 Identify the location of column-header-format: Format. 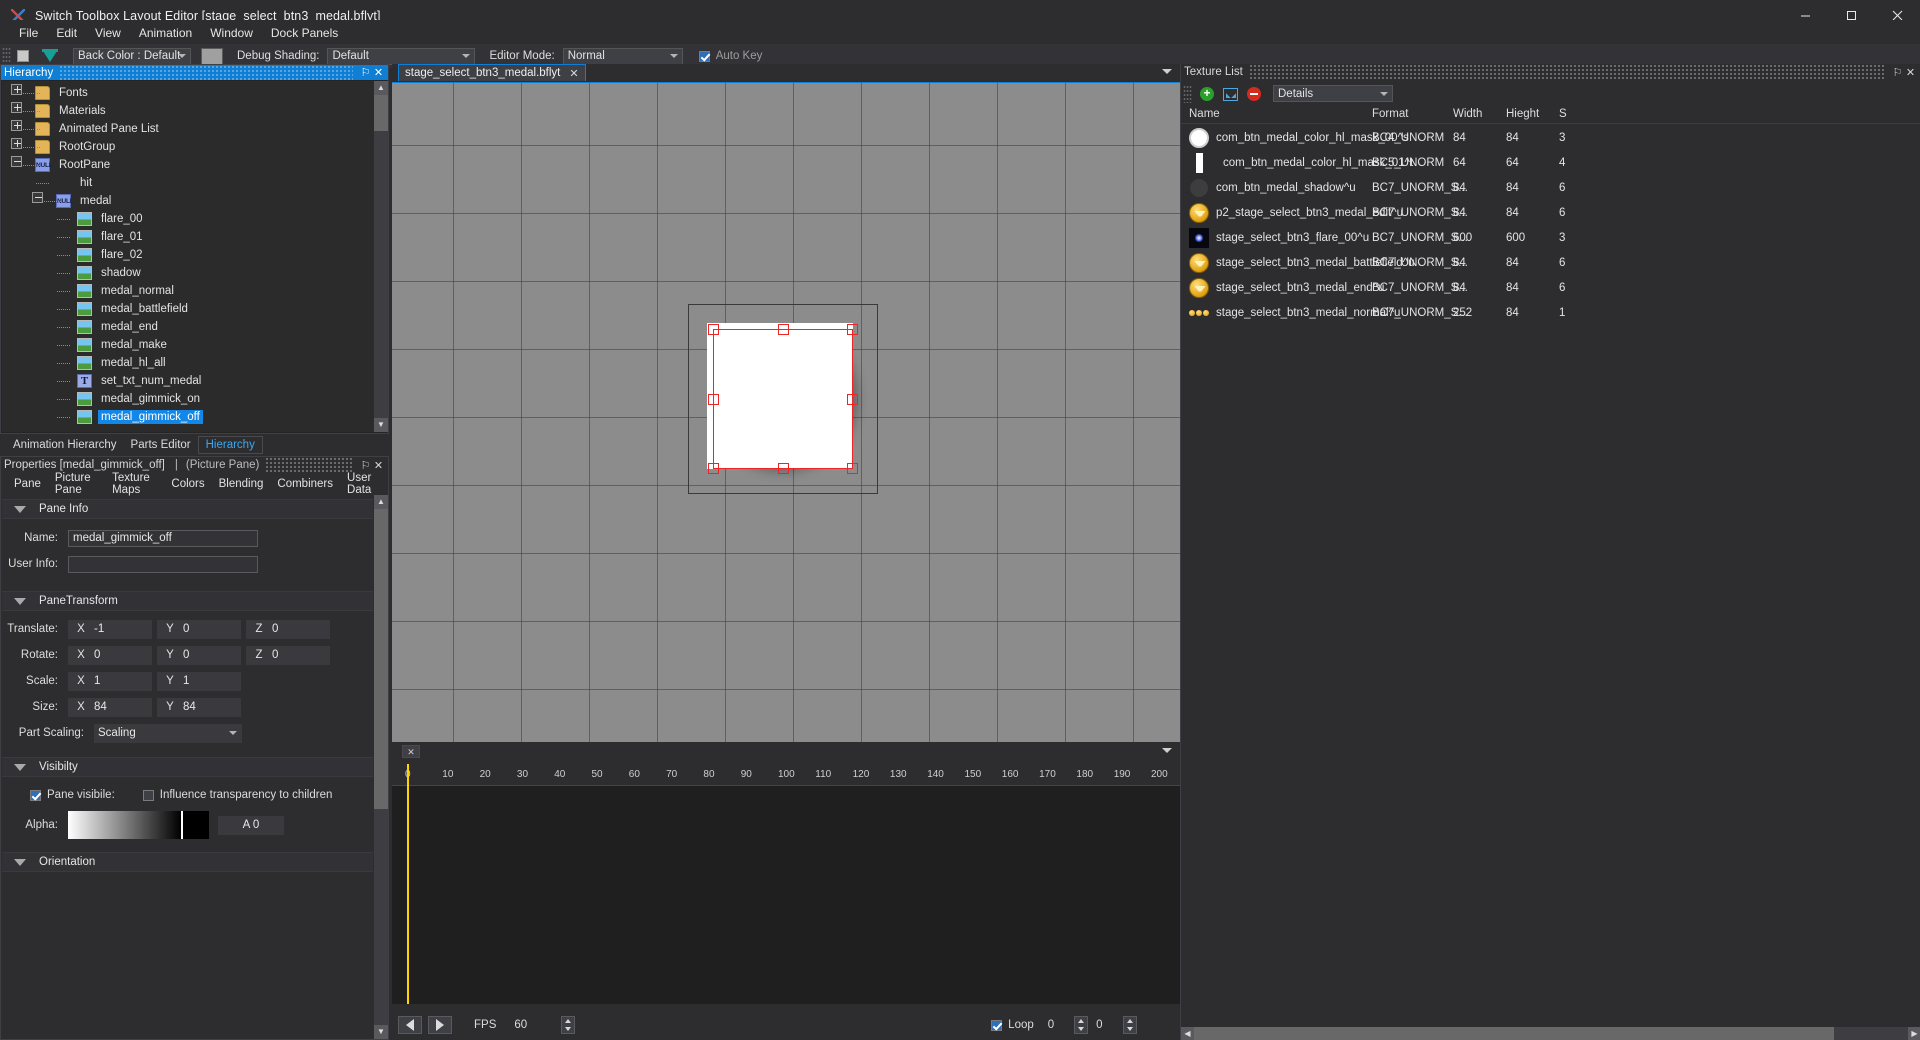
(1390, 114).